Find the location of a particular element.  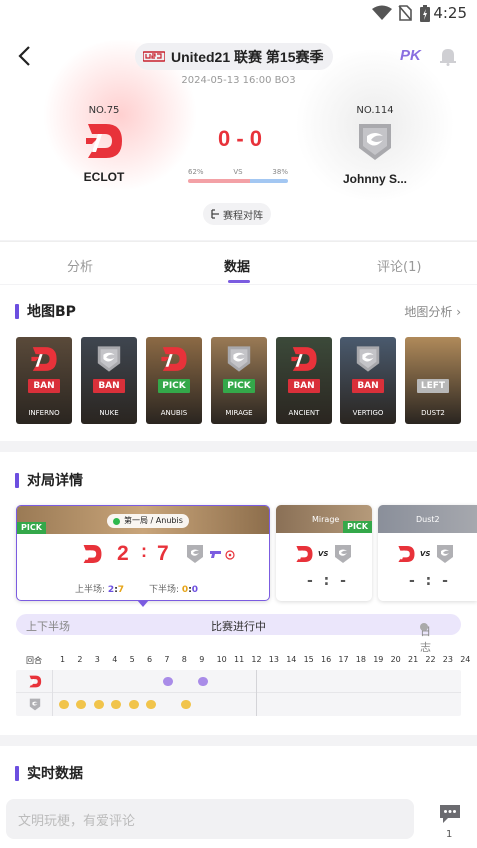

vote-bar is located at coordinates (238, 181).